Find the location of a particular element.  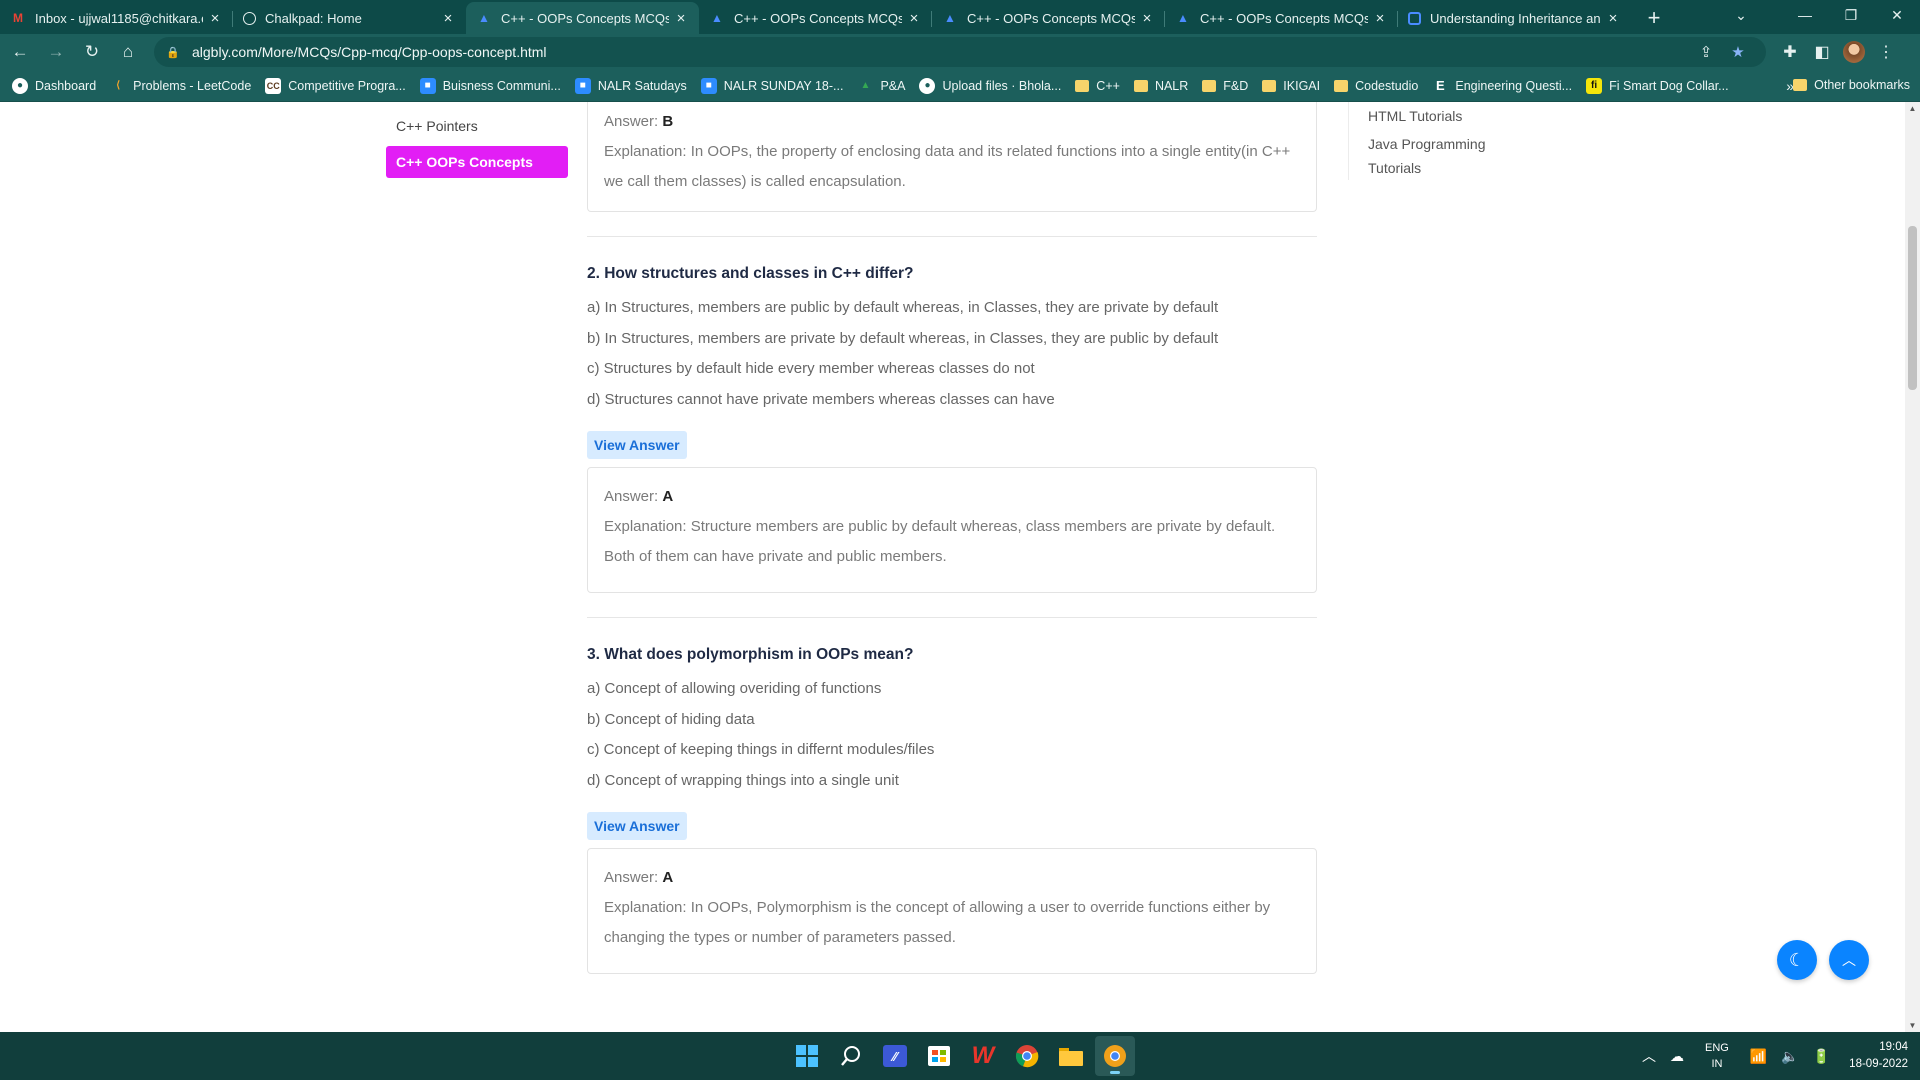

answer-line: Answer: A is located at coordinates (952, 878).